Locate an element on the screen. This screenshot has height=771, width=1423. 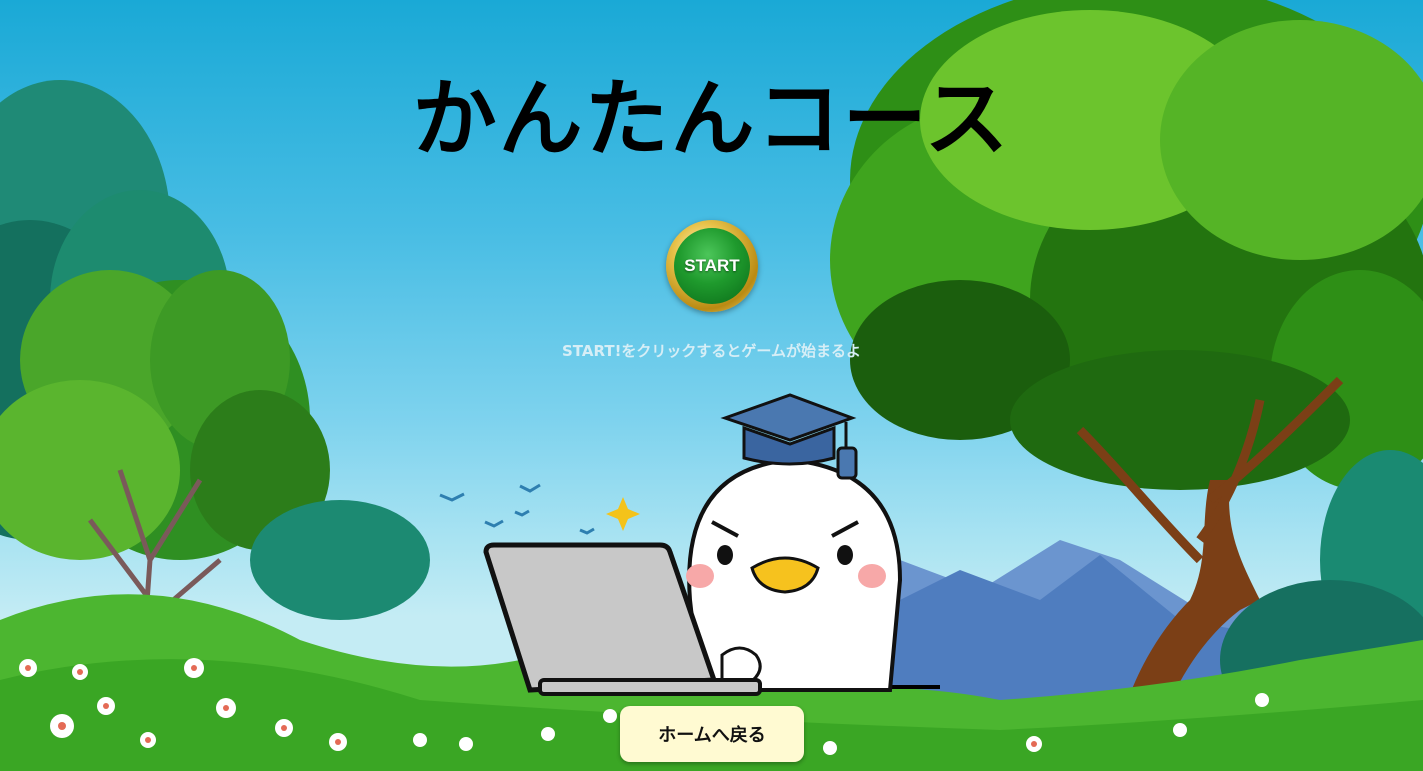
mascot-bird-with-laptop is located at coordinates (711, 544).